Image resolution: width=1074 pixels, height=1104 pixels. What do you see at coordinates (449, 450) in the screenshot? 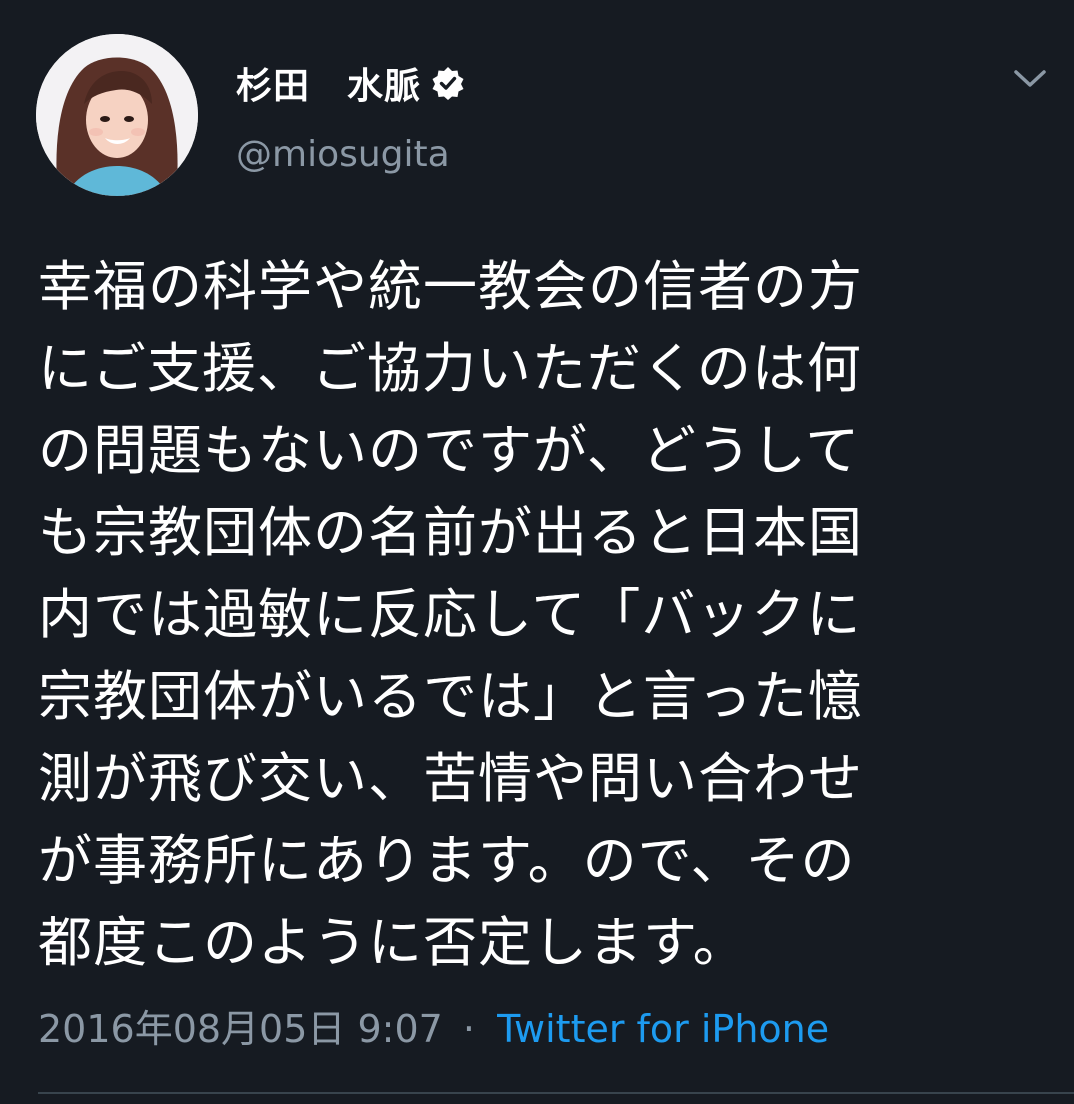
I see `tweet-text-line: の問題もないのですが、どうして` at bounding box center [449, 450].